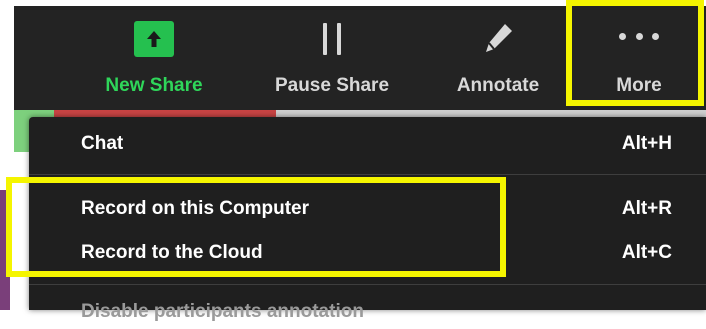 The height and width of the screenshot is (329, 706). I want to click on more-highlight-box, so click(635, 53).